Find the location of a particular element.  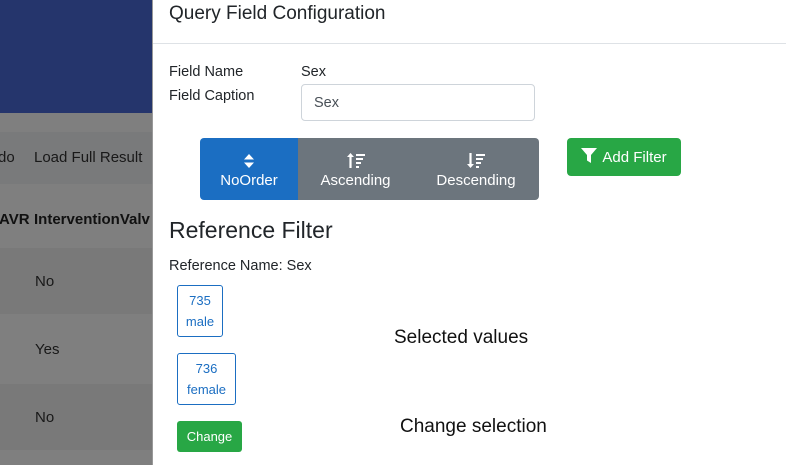

change-selection-button: Change is located at coordinates (209, 436).